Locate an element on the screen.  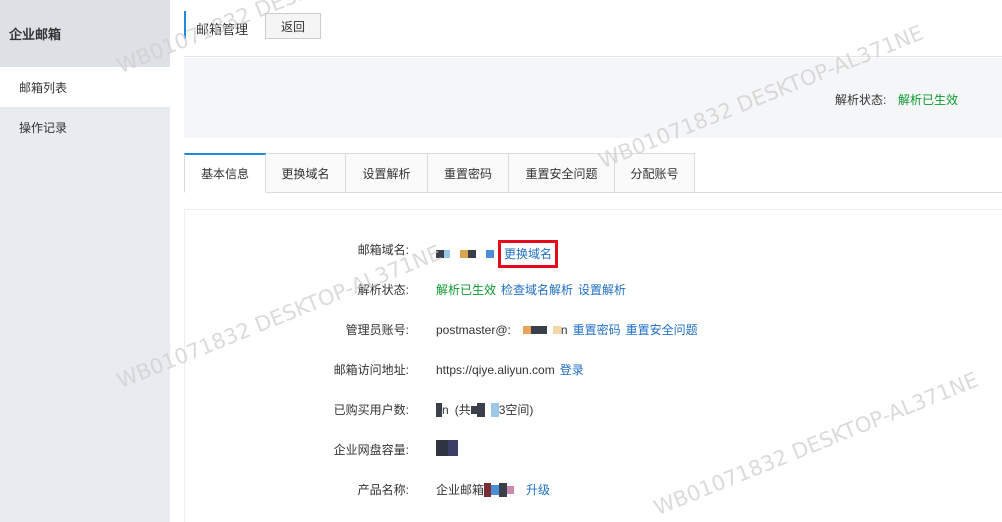
back-button: 返回 is located at coordinates (293, 26).